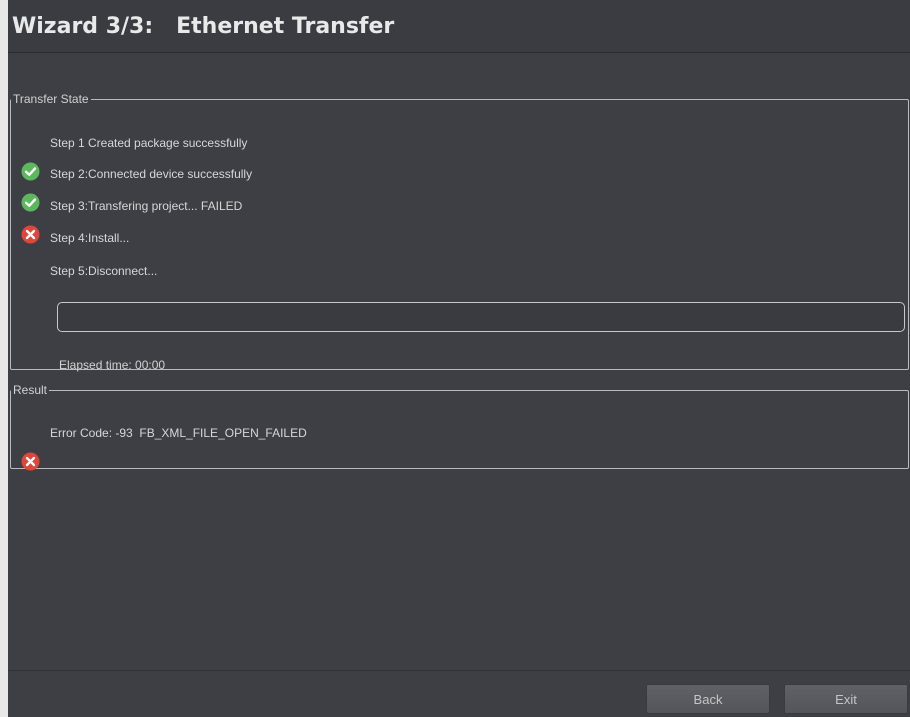 Image resolution: width=910 pixels, height=717 pixels. I want to click on step-row-2: Step 2: Connected device successfully, so click(137, 187).